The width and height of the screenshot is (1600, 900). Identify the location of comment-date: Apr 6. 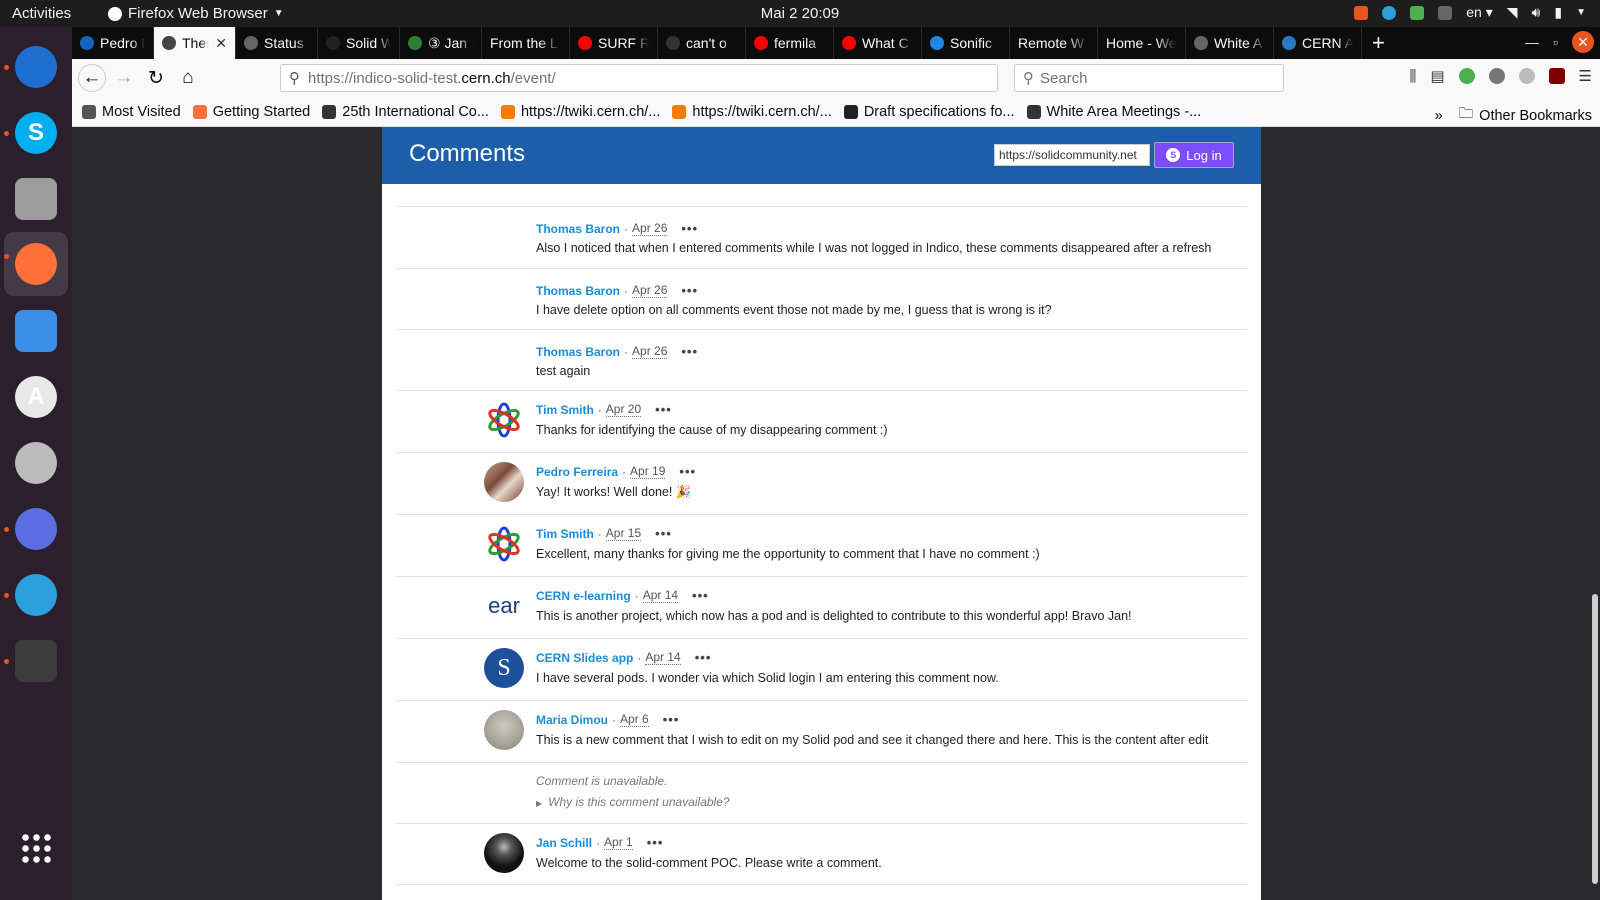
(634, 719).